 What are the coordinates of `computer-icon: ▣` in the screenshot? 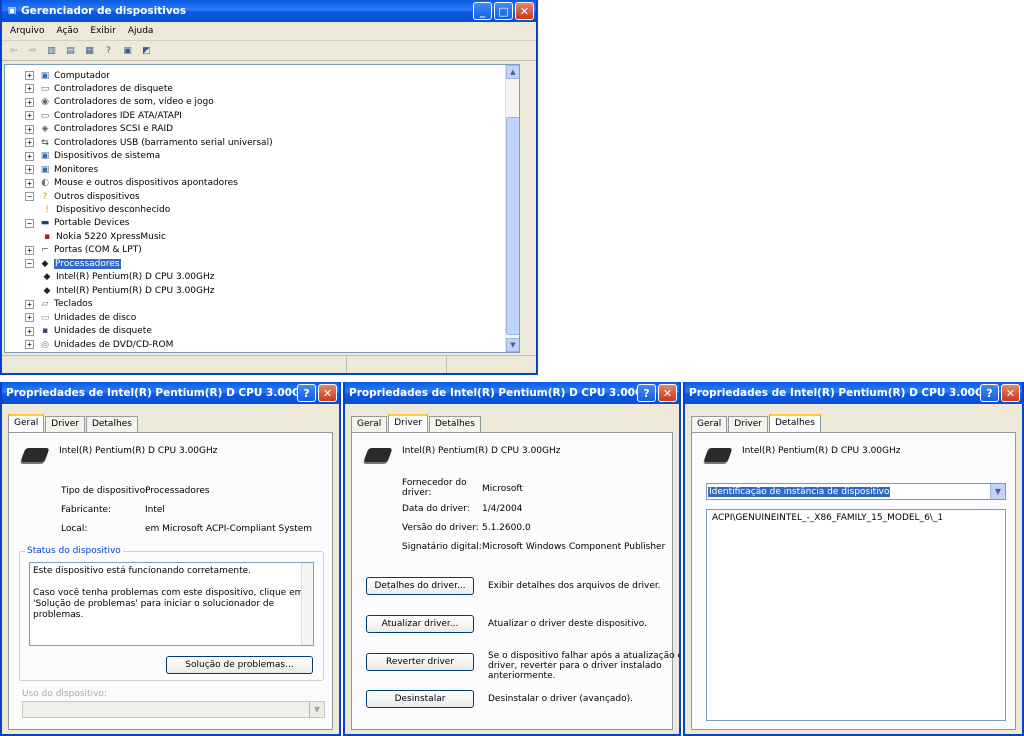 It's located at (45, 75).